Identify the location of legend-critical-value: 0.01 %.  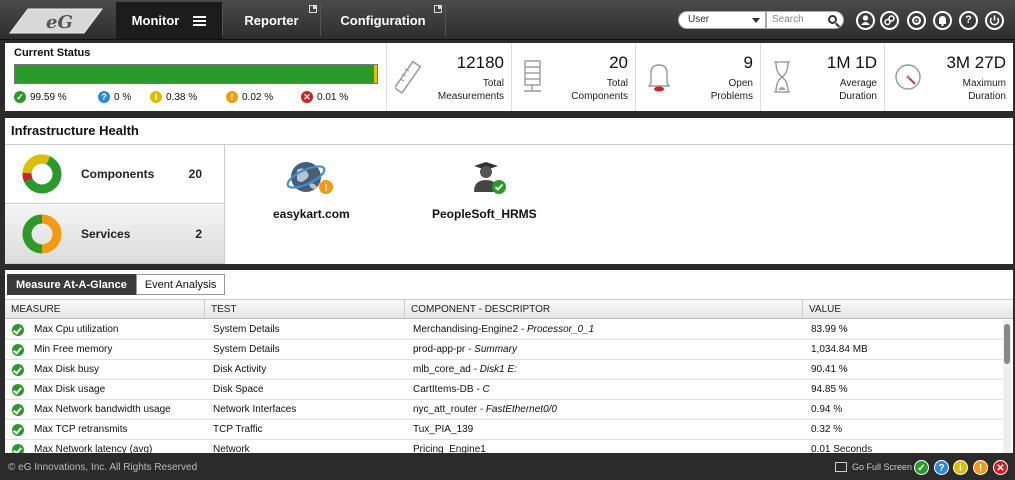
(333, 97).